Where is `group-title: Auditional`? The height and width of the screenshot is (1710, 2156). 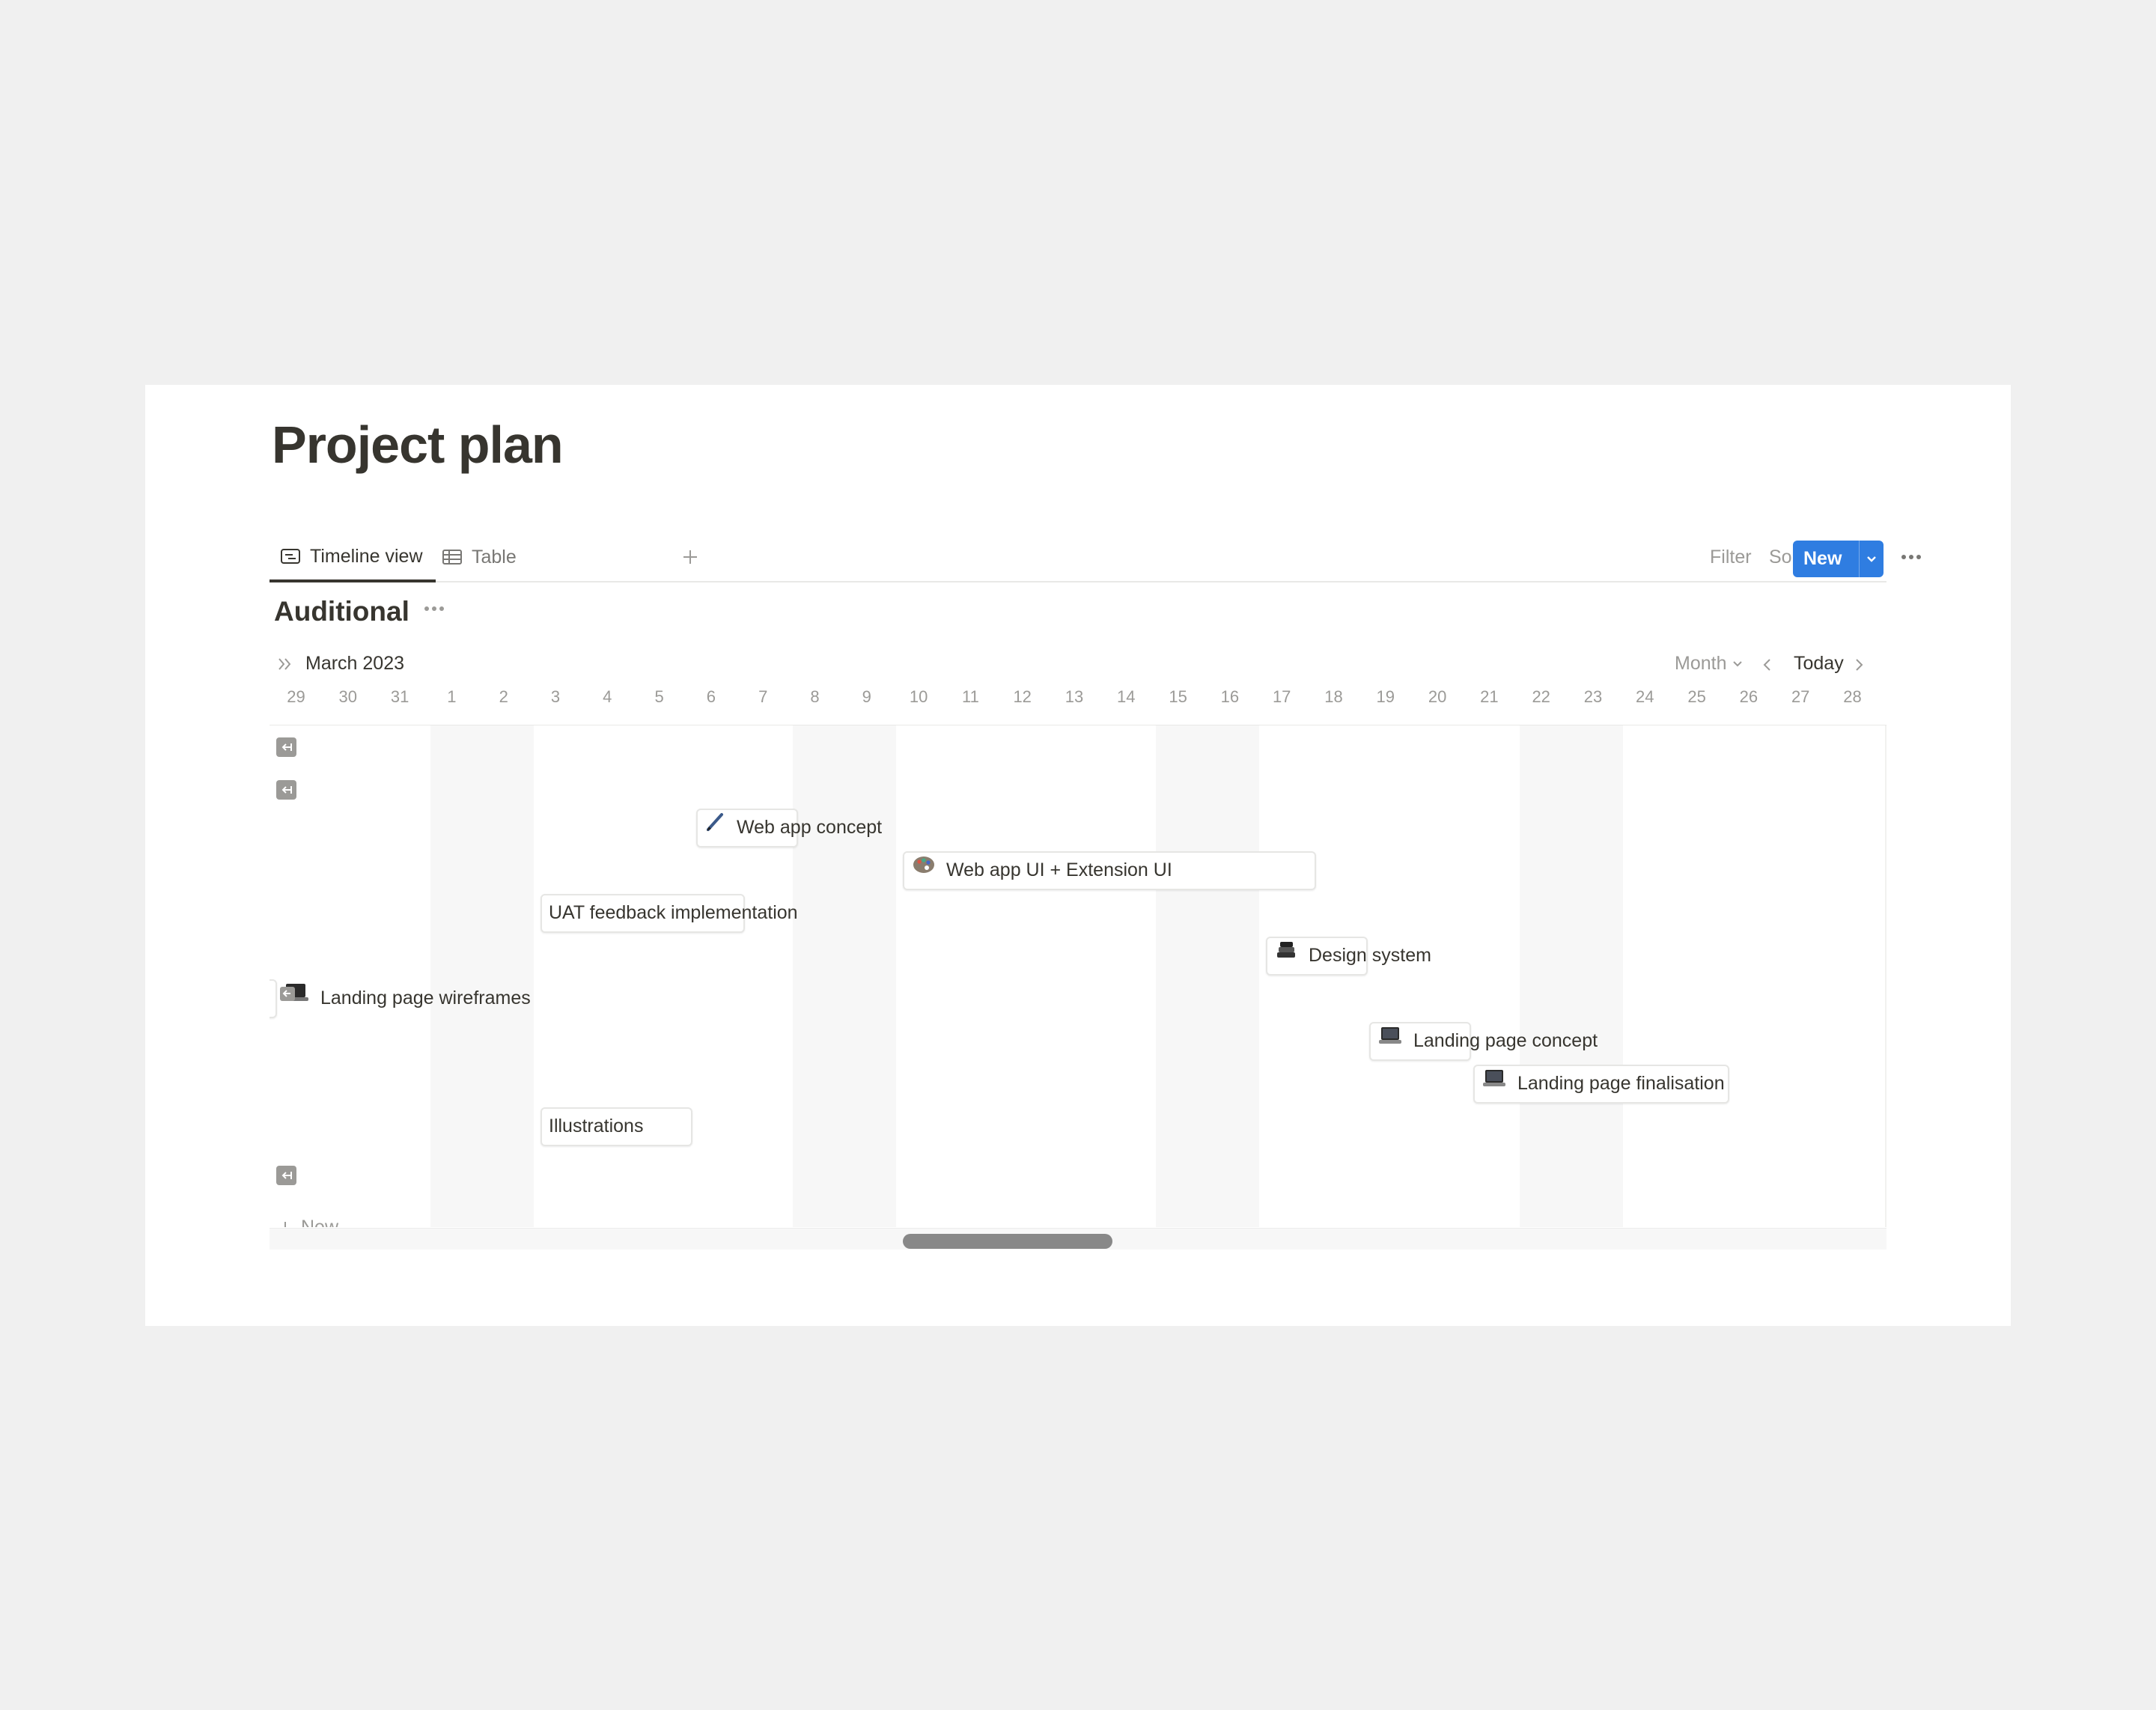 group-title: Auditional is located at coordinates (341, 611).